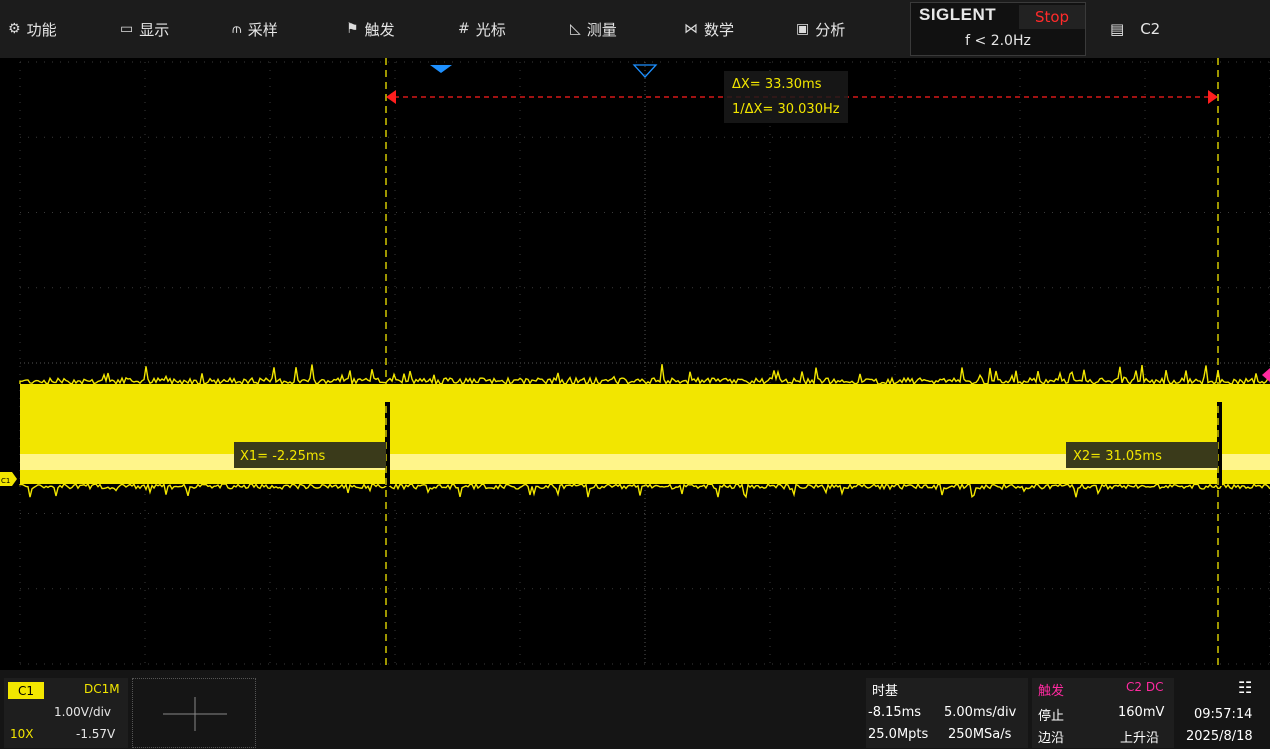  I want to click on timebase-sample-rate: 250MSa/s, so click(980, 734).